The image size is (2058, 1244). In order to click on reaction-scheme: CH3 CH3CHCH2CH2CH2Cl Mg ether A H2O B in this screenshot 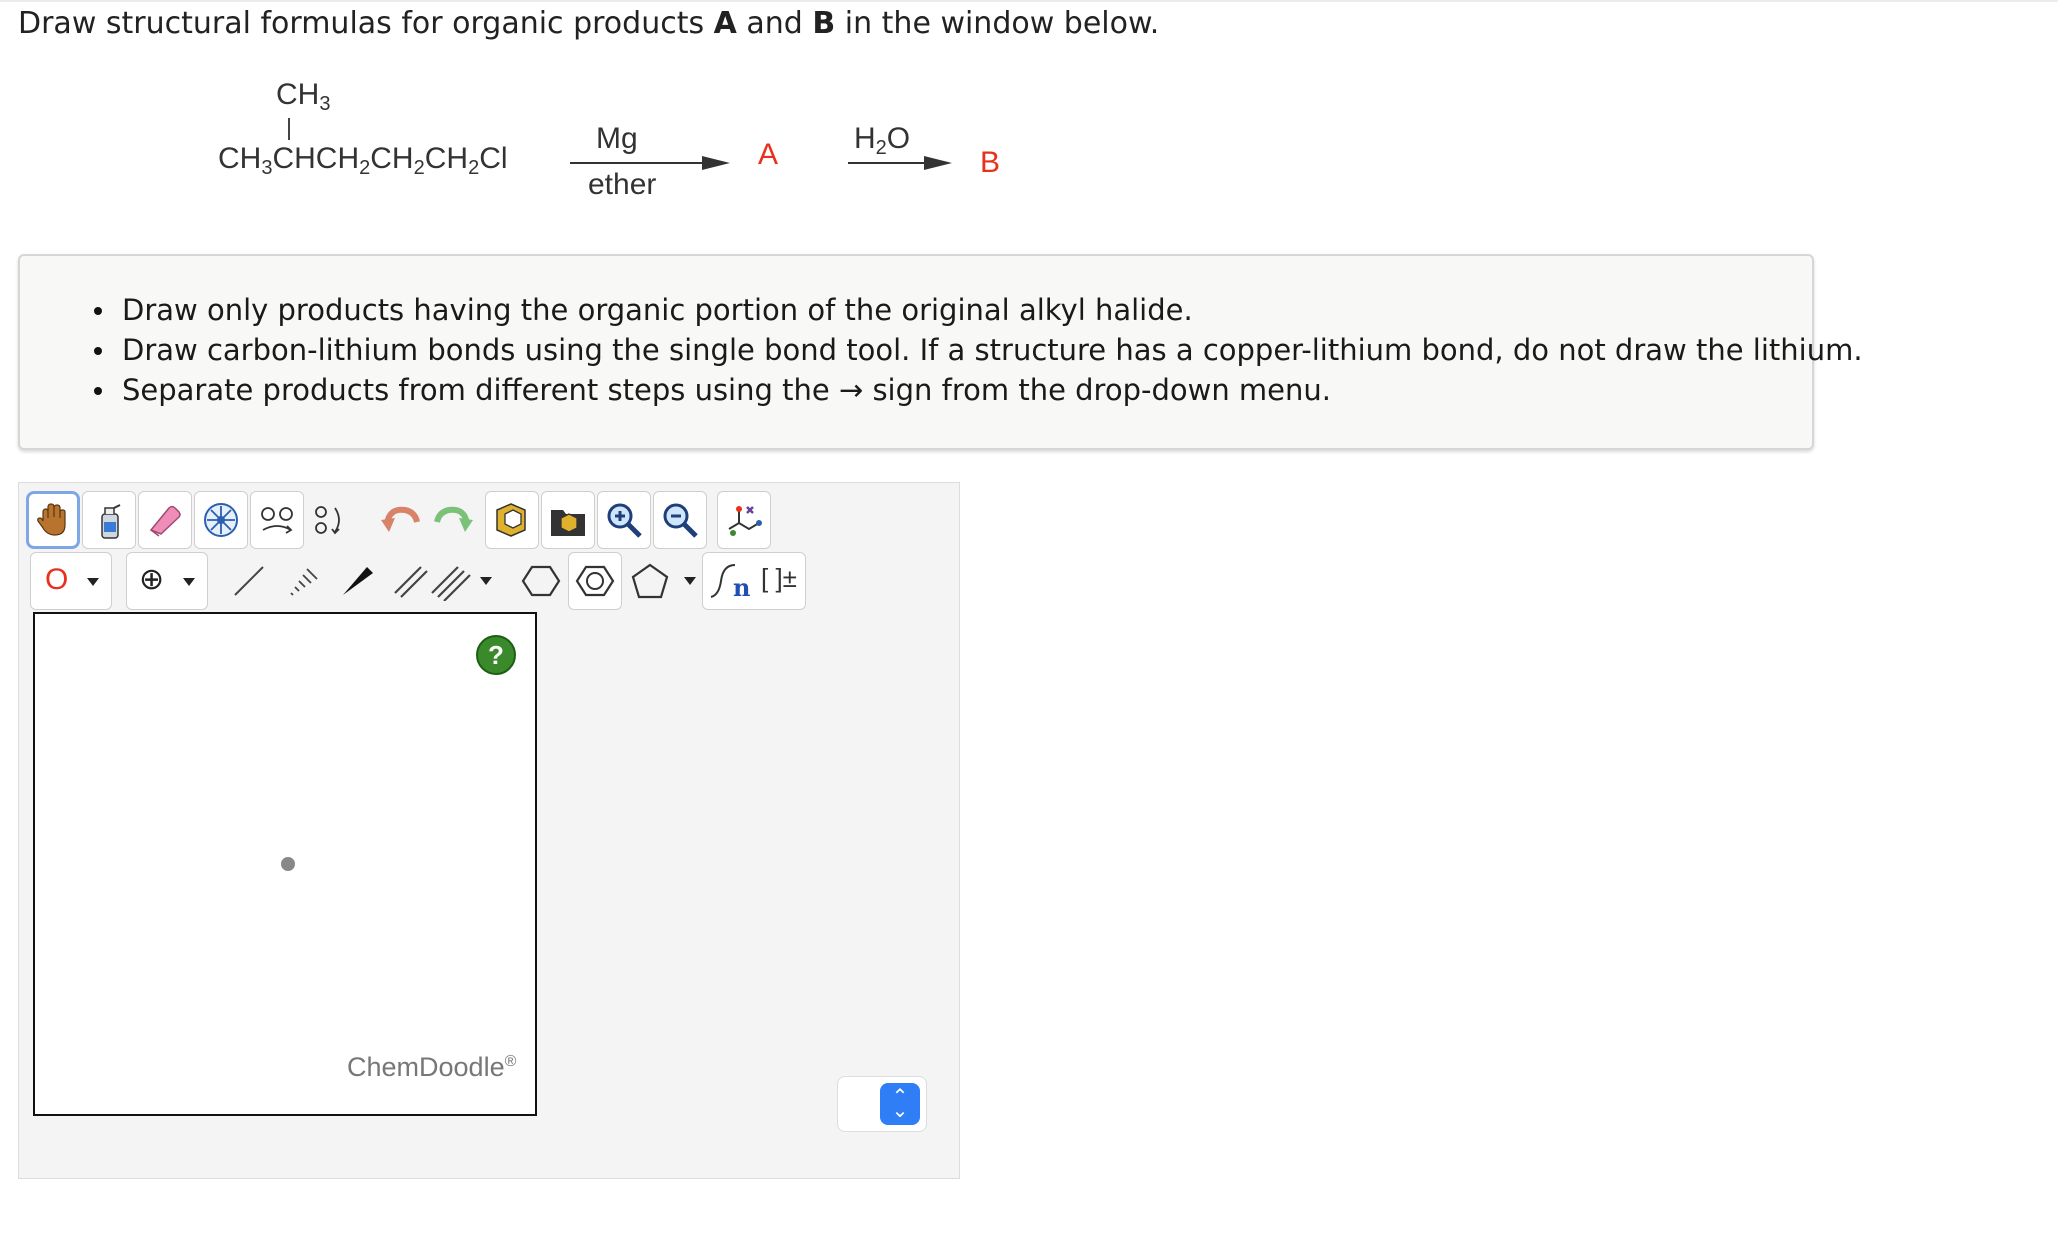, I will do `click(550, 115)`.